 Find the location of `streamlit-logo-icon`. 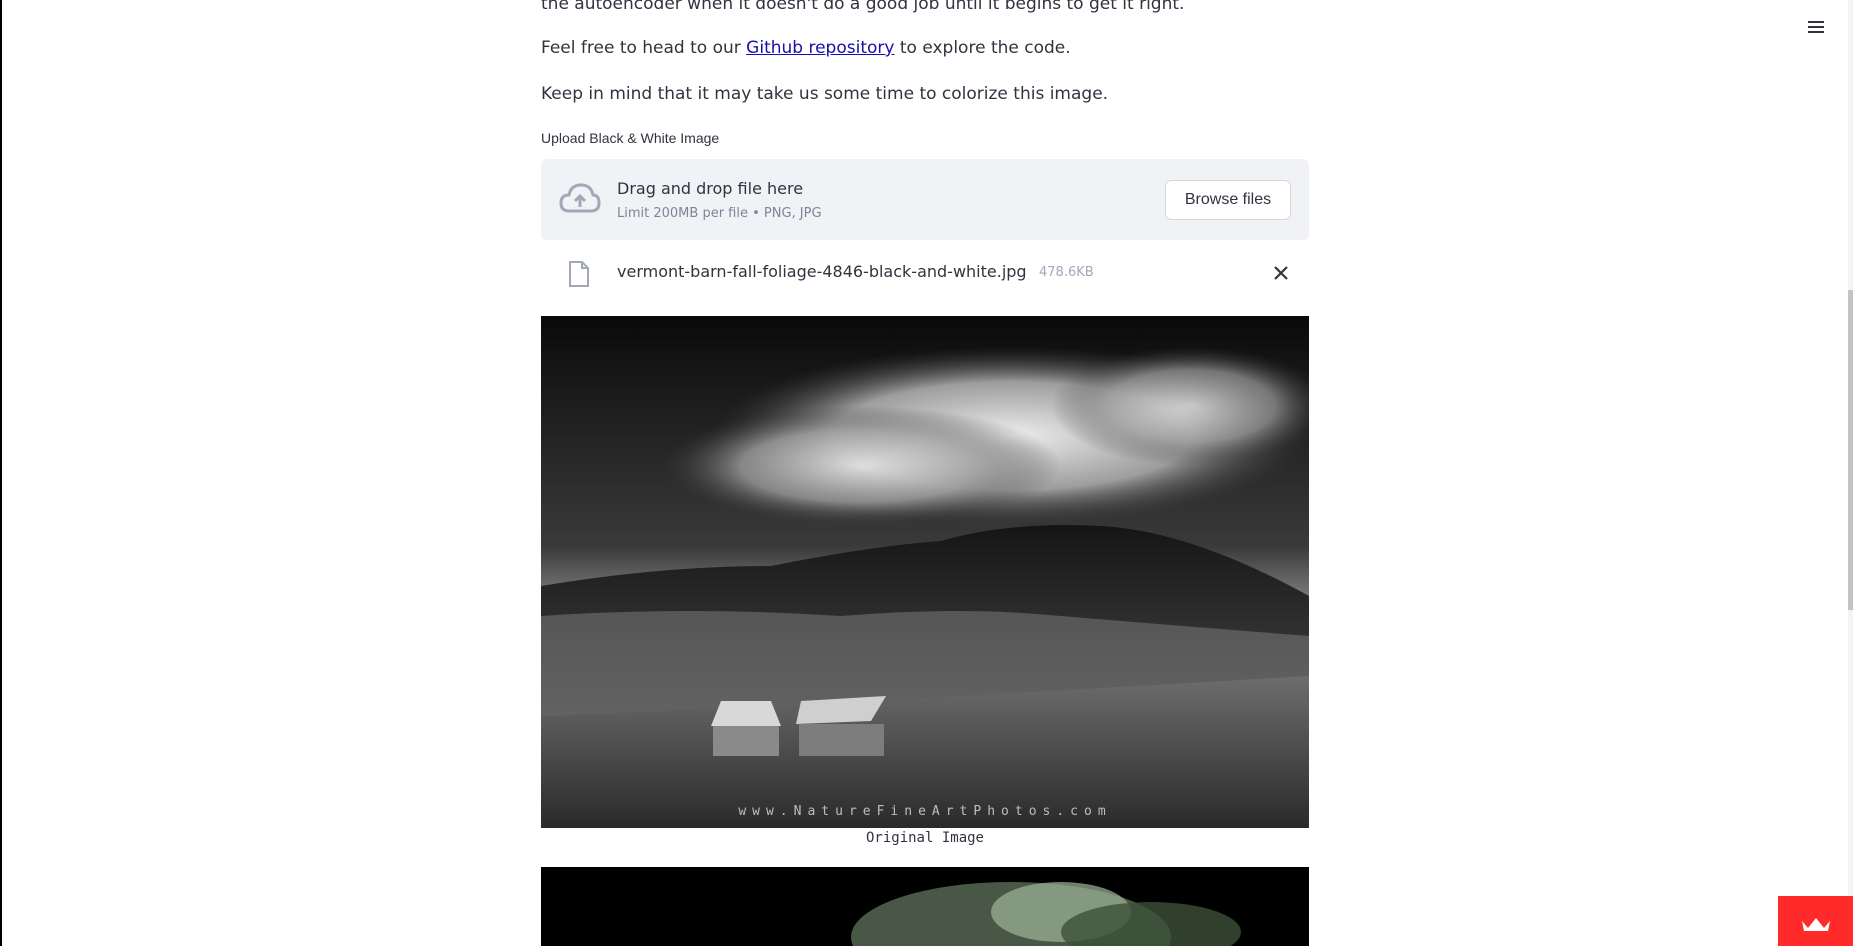

streamlit-logo-icon is located at coordinates (1815, 921).